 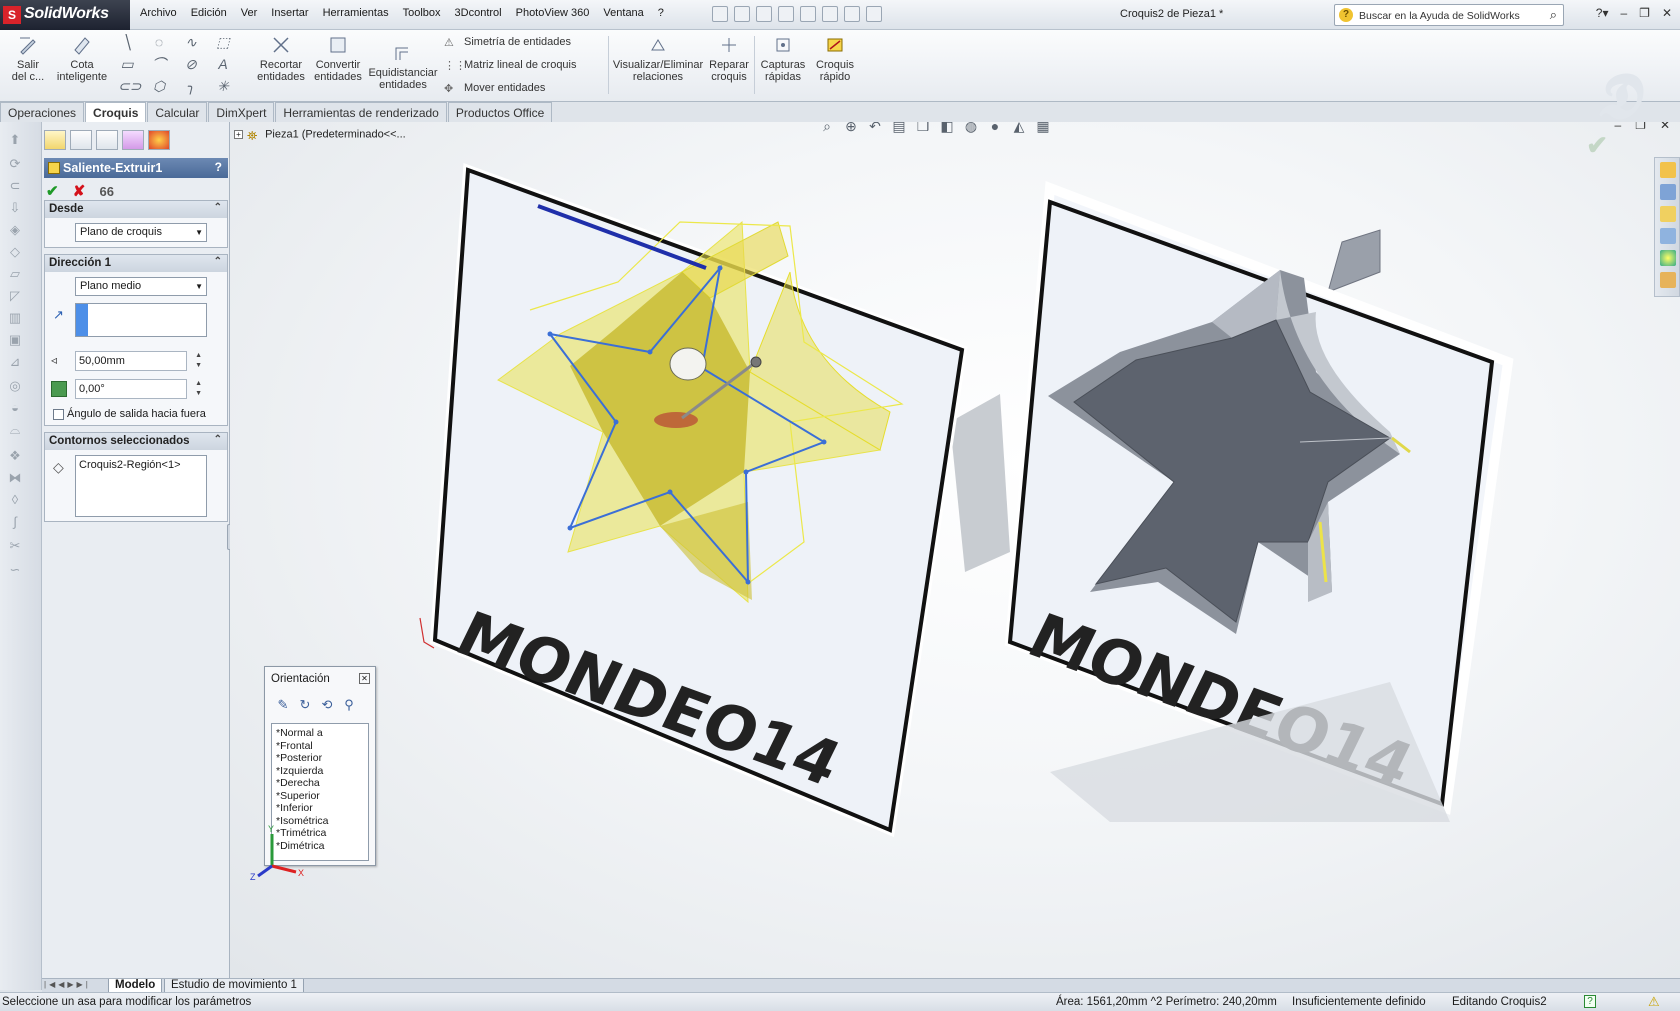 What do you see at coordinates (158, 13) in the screenshot?
I see `menu-archivo: Archivo` at bounding box center [158, 13].